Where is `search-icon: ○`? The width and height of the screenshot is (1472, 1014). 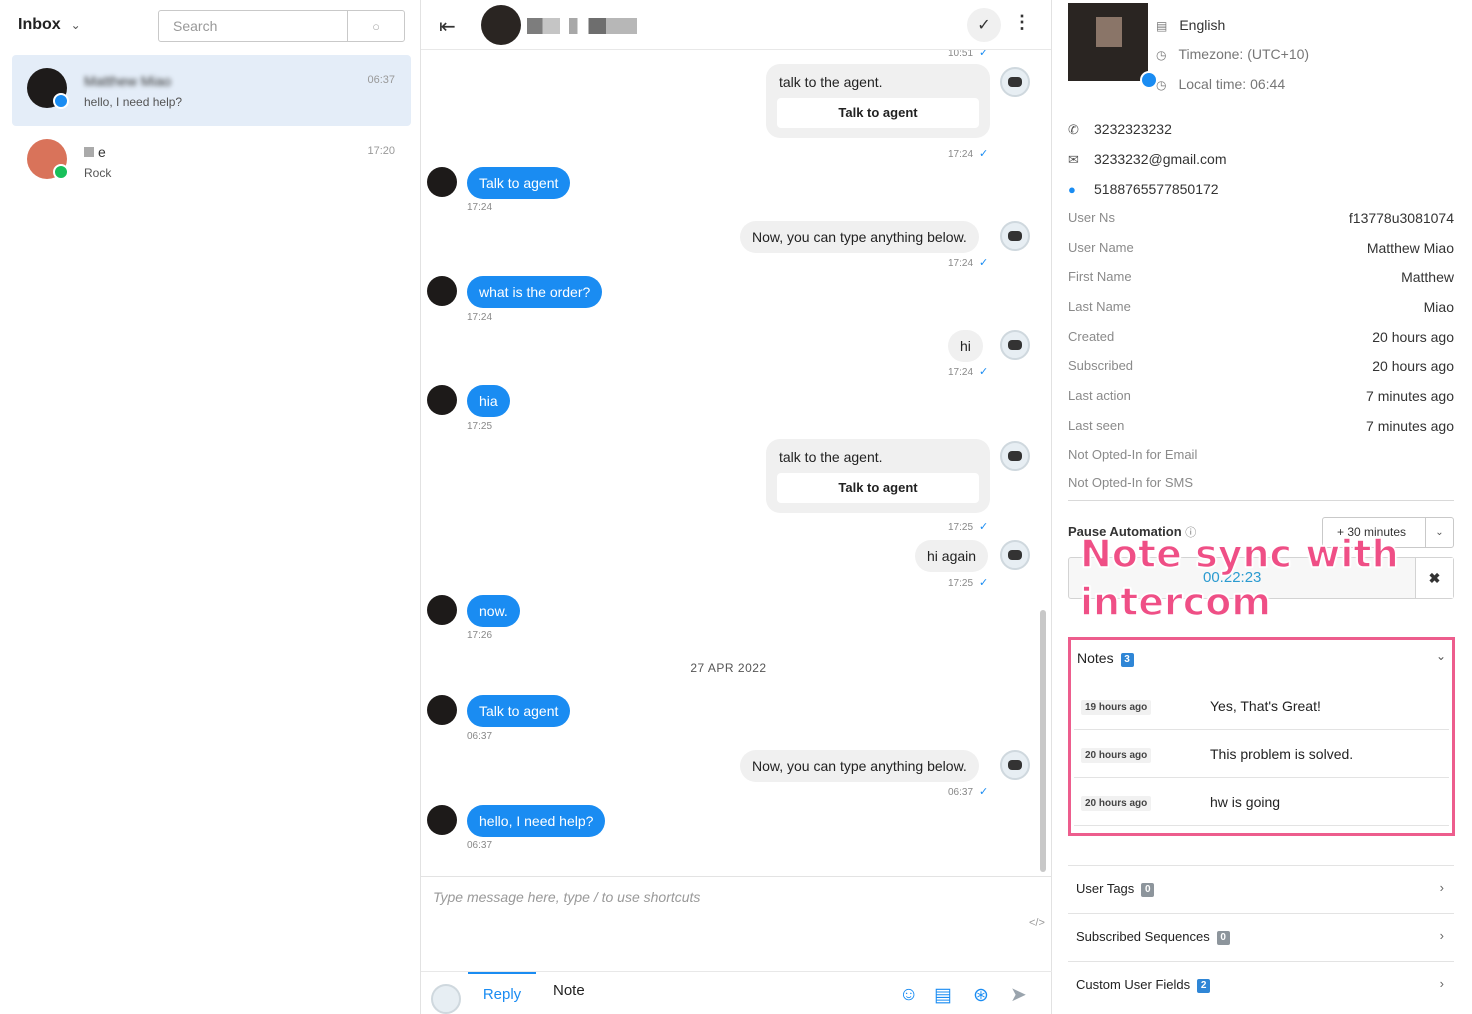 search-icon: ○ is located at coordinates (376, 26).